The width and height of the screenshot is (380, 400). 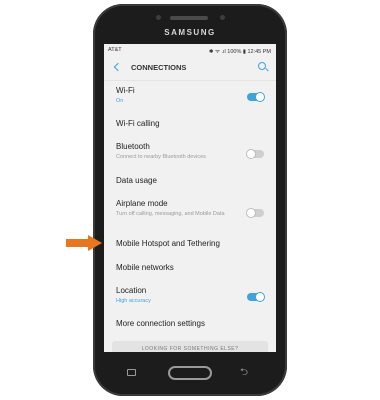 What do you see at coordinates (131, 372) in the screenshot?
I see `recents-key-icon` at bounding box center [131, 372].